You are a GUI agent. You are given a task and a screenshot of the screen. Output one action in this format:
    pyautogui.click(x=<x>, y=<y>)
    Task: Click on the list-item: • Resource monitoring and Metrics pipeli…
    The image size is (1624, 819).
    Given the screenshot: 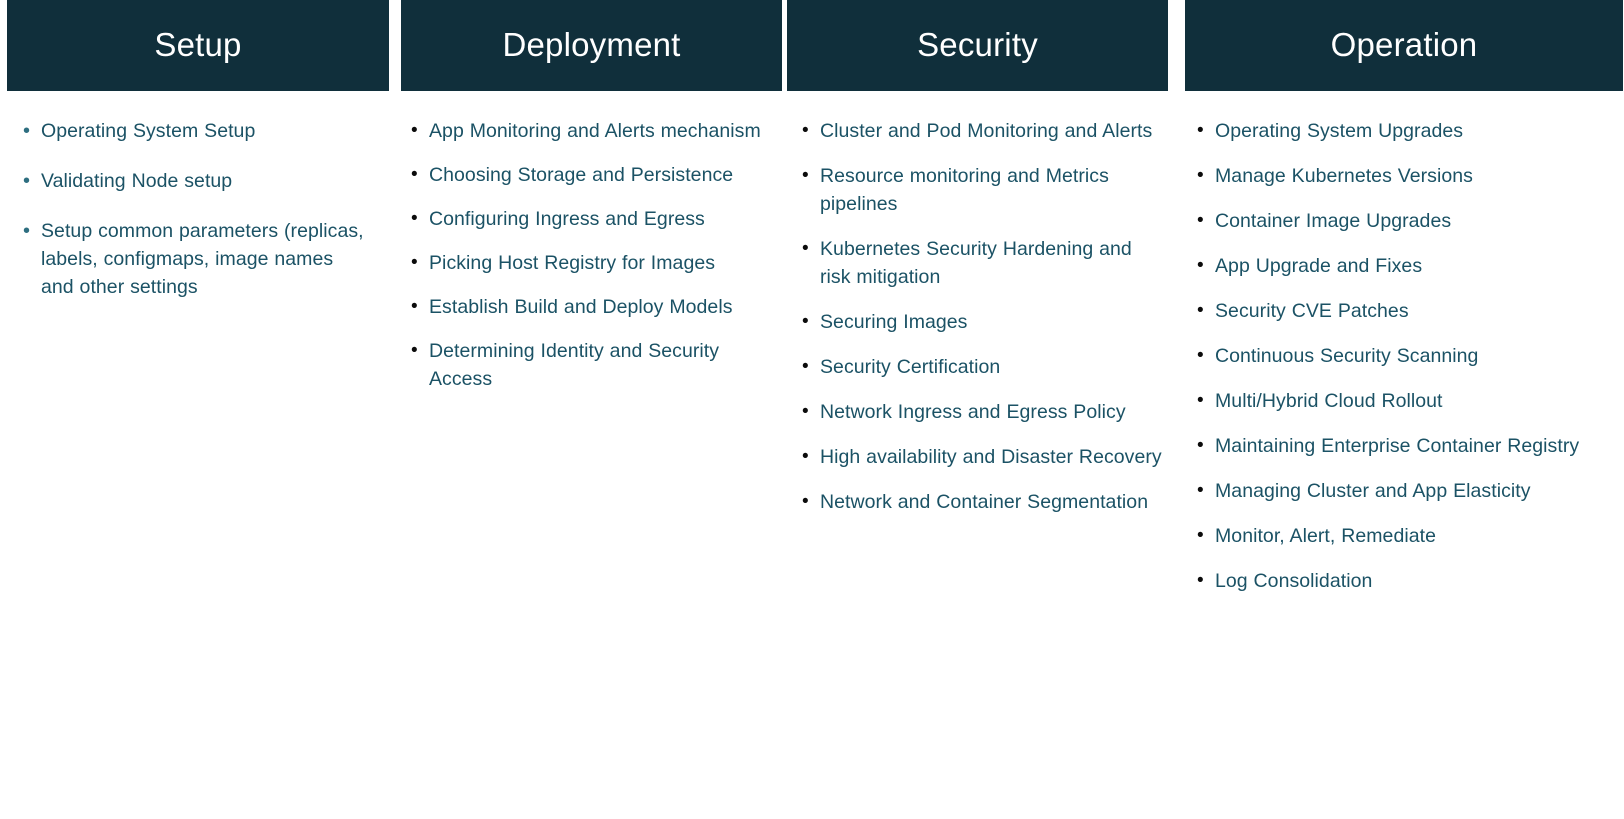 What is the action you would take?
    pyautogui.click(x=984, y=190)
    